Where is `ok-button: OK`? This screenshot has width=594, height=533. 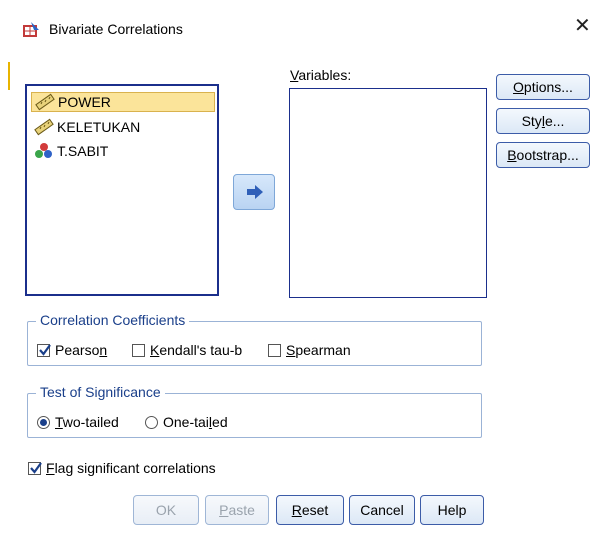
ok-button: OK is located at coordinates (166, 510).